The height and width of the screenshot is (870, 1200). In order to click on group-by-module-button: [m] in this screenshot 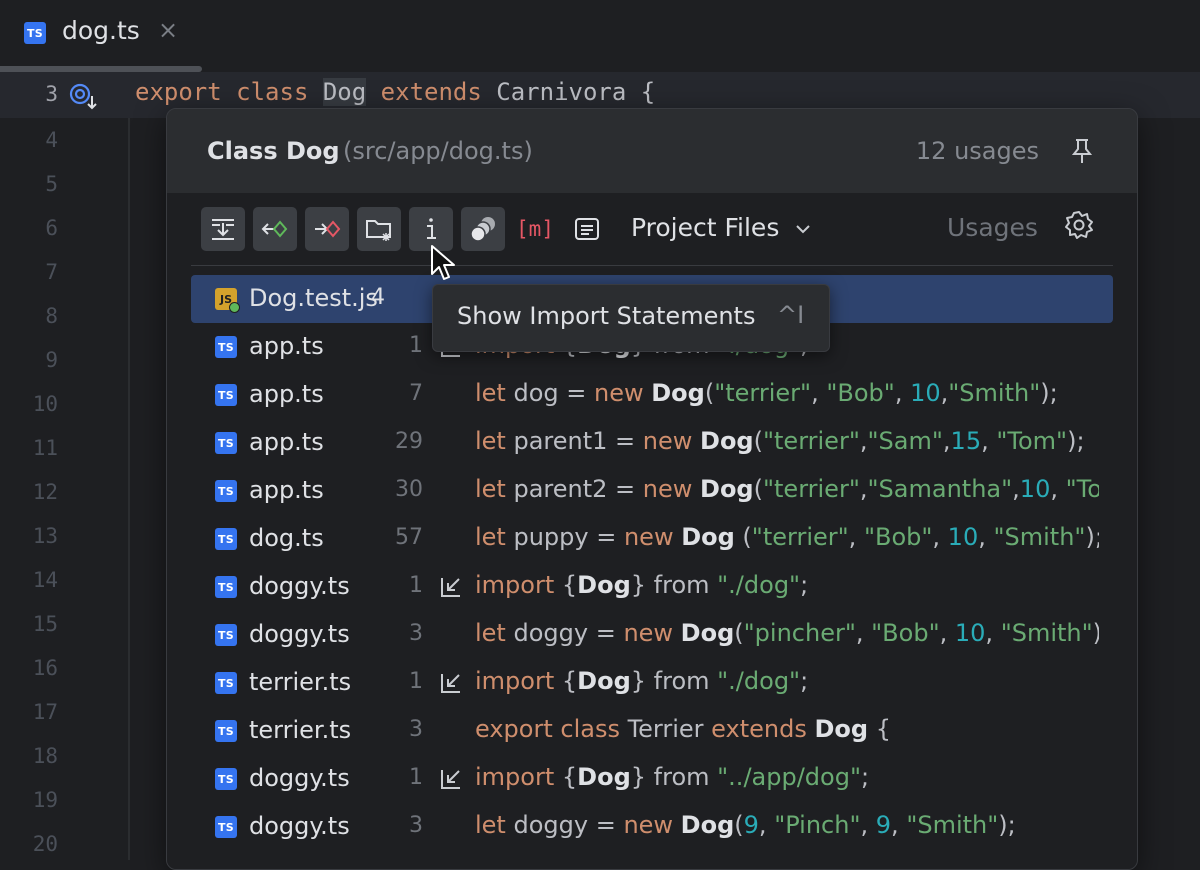, I will do `click(535, 229)`.